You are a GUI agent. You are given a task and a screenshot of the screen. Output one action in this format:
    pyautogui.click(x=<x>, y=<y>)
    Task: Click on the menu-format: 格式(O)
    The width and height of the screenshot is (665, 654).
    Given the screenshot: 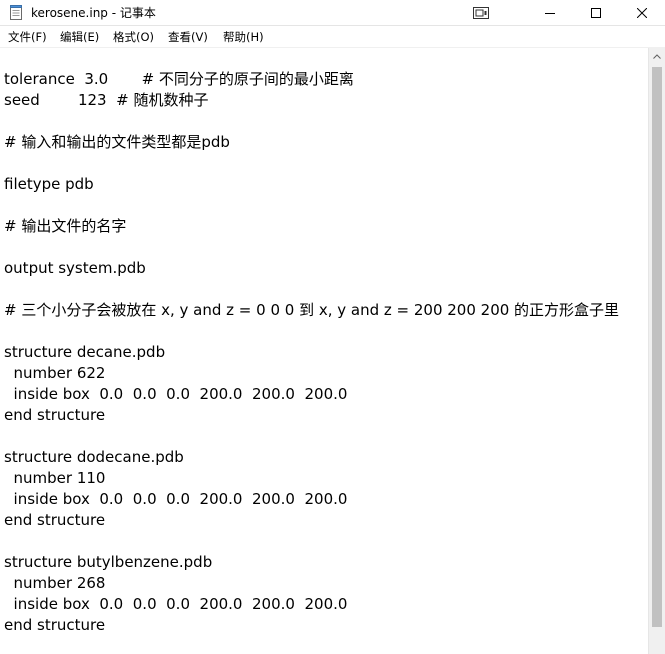 What is the action you would take?
    pyautogui.click(x=133, y=37)
    